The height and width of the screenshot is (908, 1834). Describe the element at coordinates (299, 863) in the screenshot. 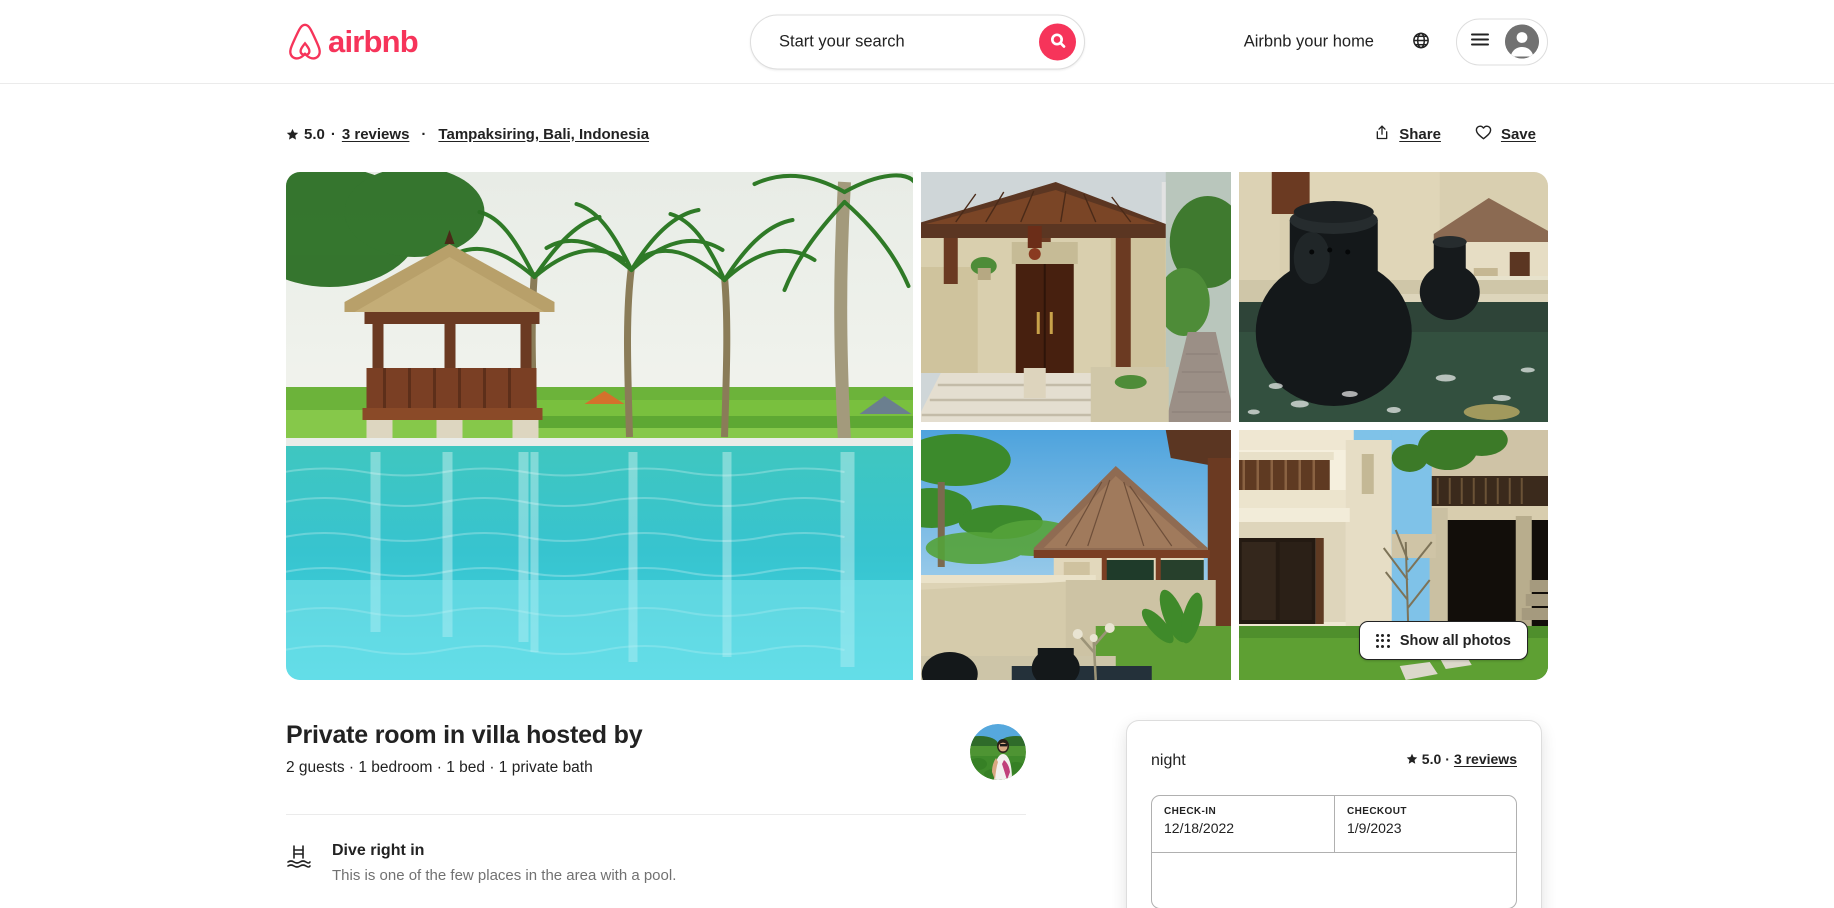

I see `pool-icon` at that location.